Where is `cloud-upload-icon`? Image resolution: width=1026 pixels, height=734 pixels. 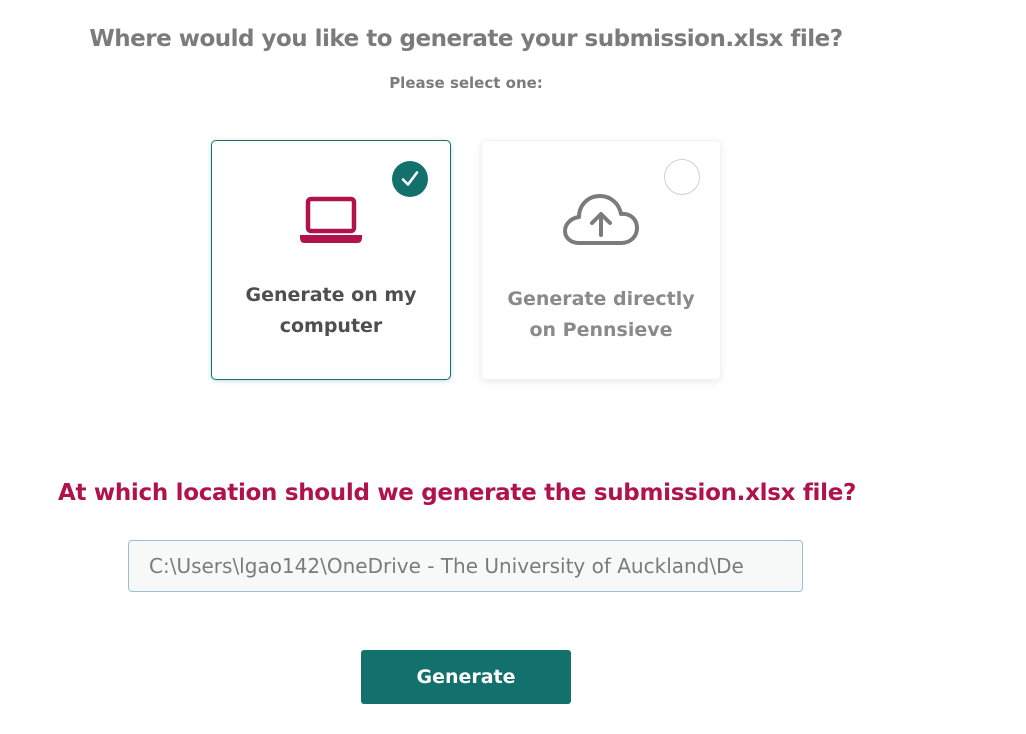 cloud-upload-icon is located at coordinates (601, 221).